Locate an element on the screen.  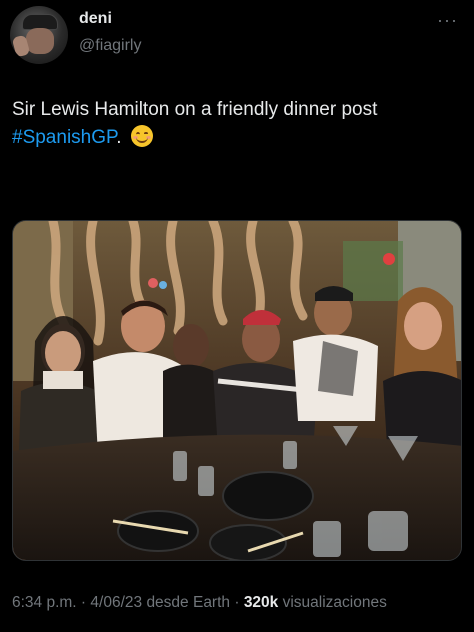
avatar-face-shape is located at coordinates (40, 41).